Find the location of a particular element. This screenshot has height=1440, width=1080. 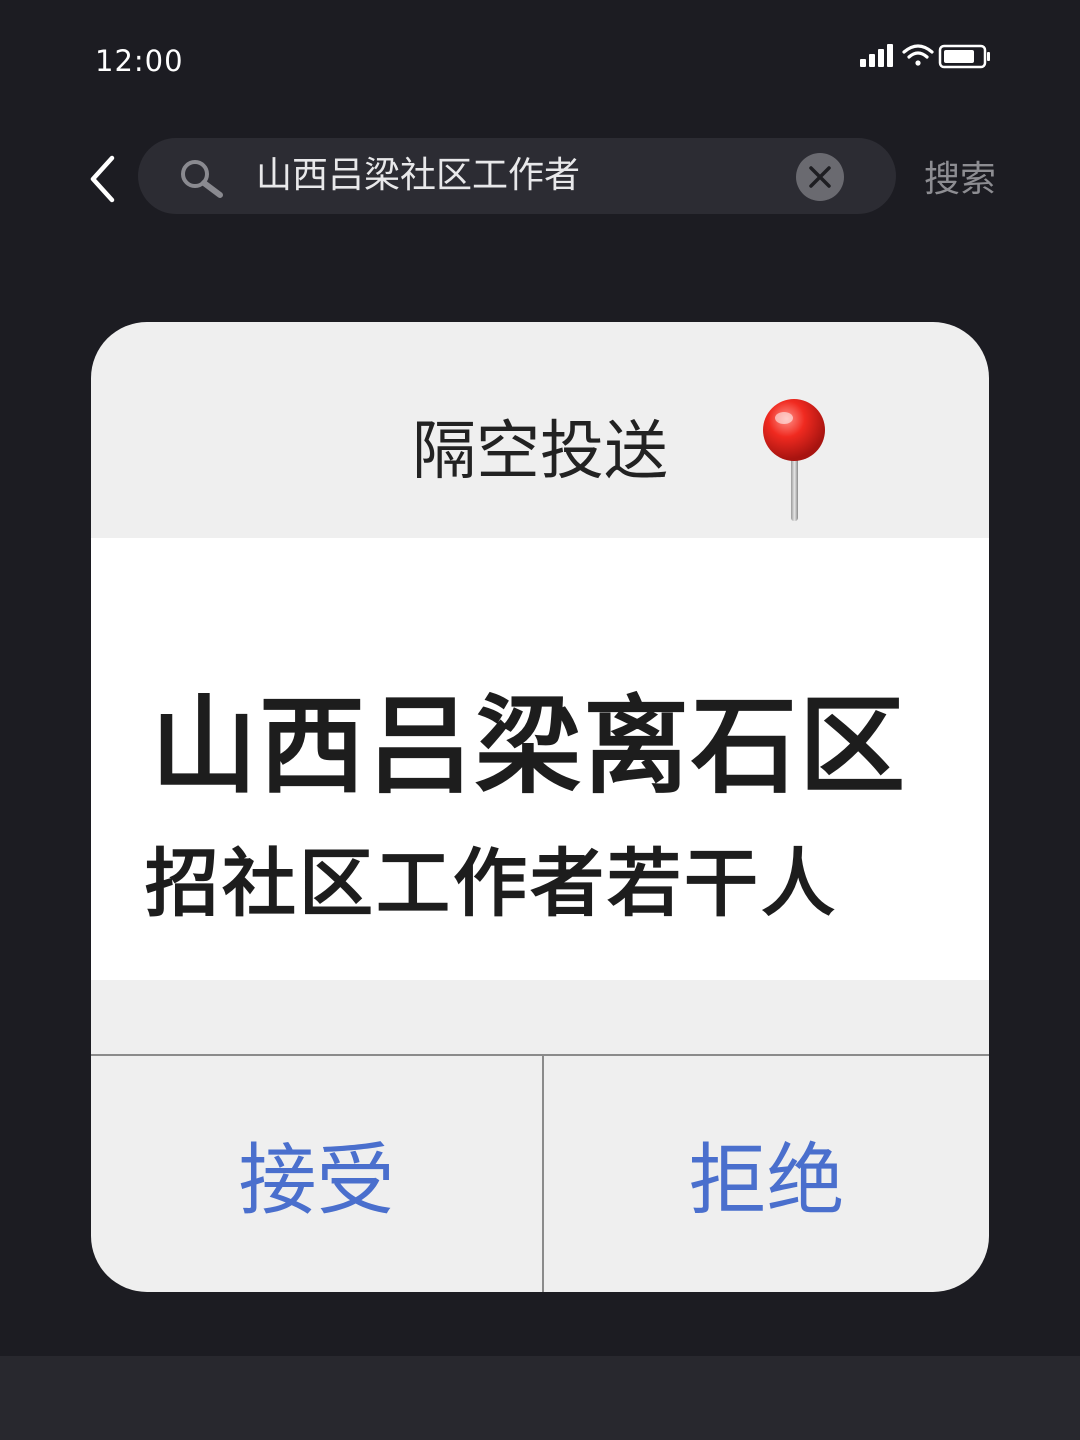

wifi-icon is located at coordinates (918, 55).